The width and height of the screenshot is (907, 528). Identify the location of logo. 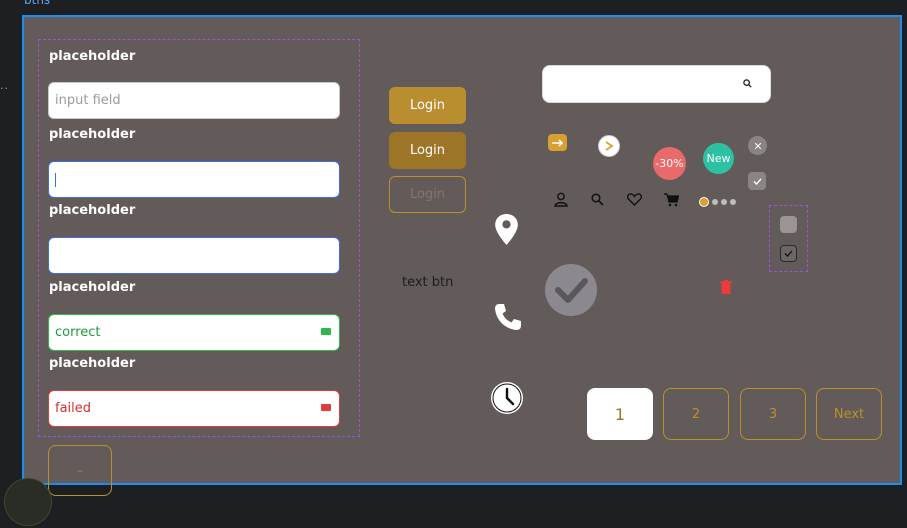
(28, 502).